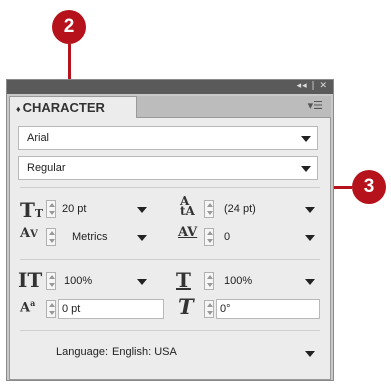  Describe the element at coordinates (51, 209) in the screenshot. I see `font-size-stepper` at that location.